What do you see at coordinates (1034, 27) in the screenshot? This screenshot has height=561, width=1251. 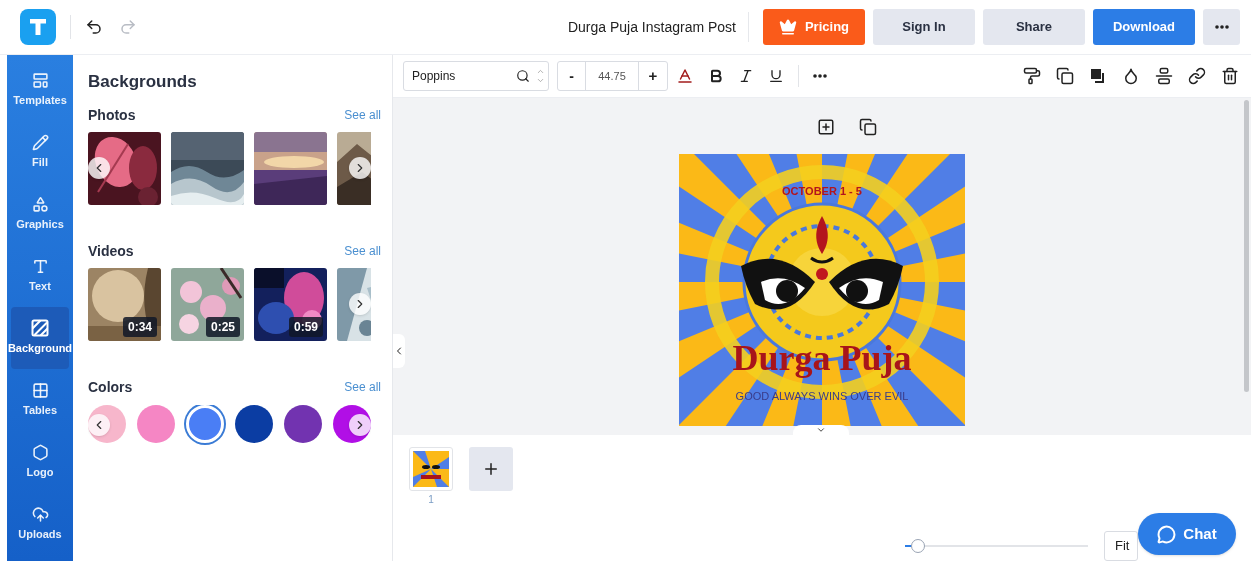 I see `header-button: Share` at bounding box center [1034, 27].